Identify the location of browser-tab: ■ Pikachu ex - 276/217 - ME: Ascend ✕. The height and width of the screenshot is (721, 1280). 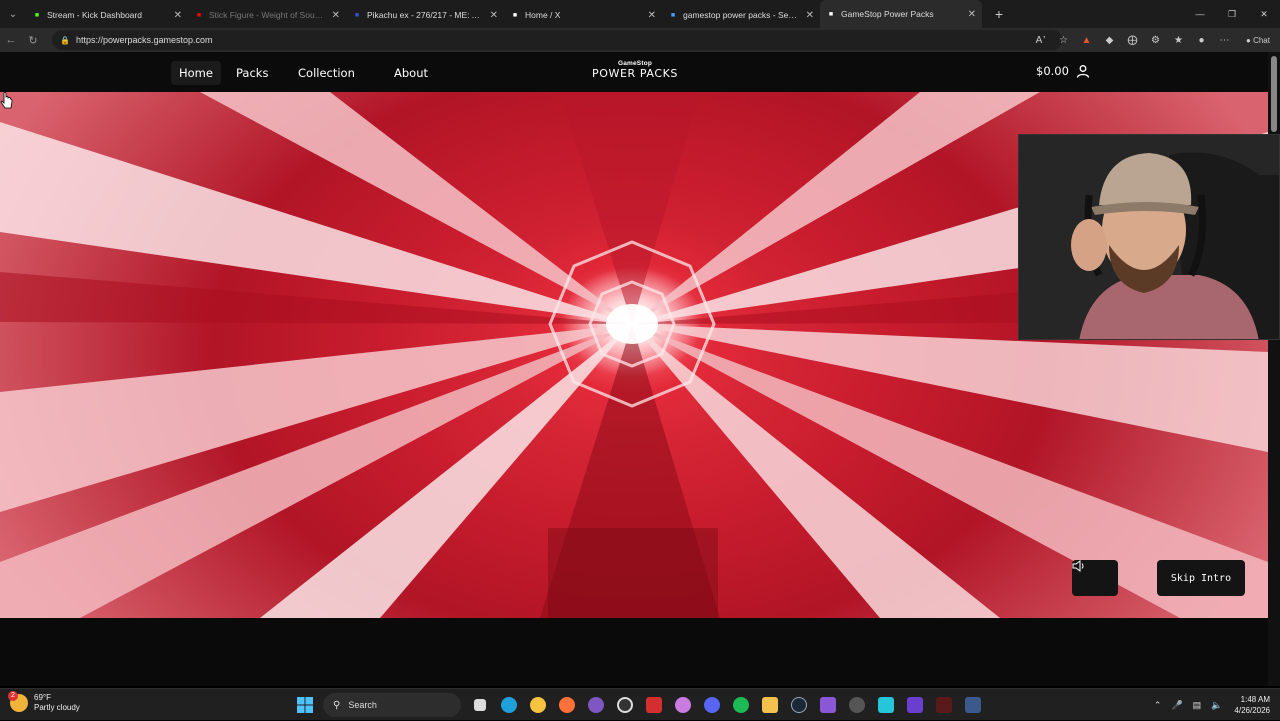
(425, 15).